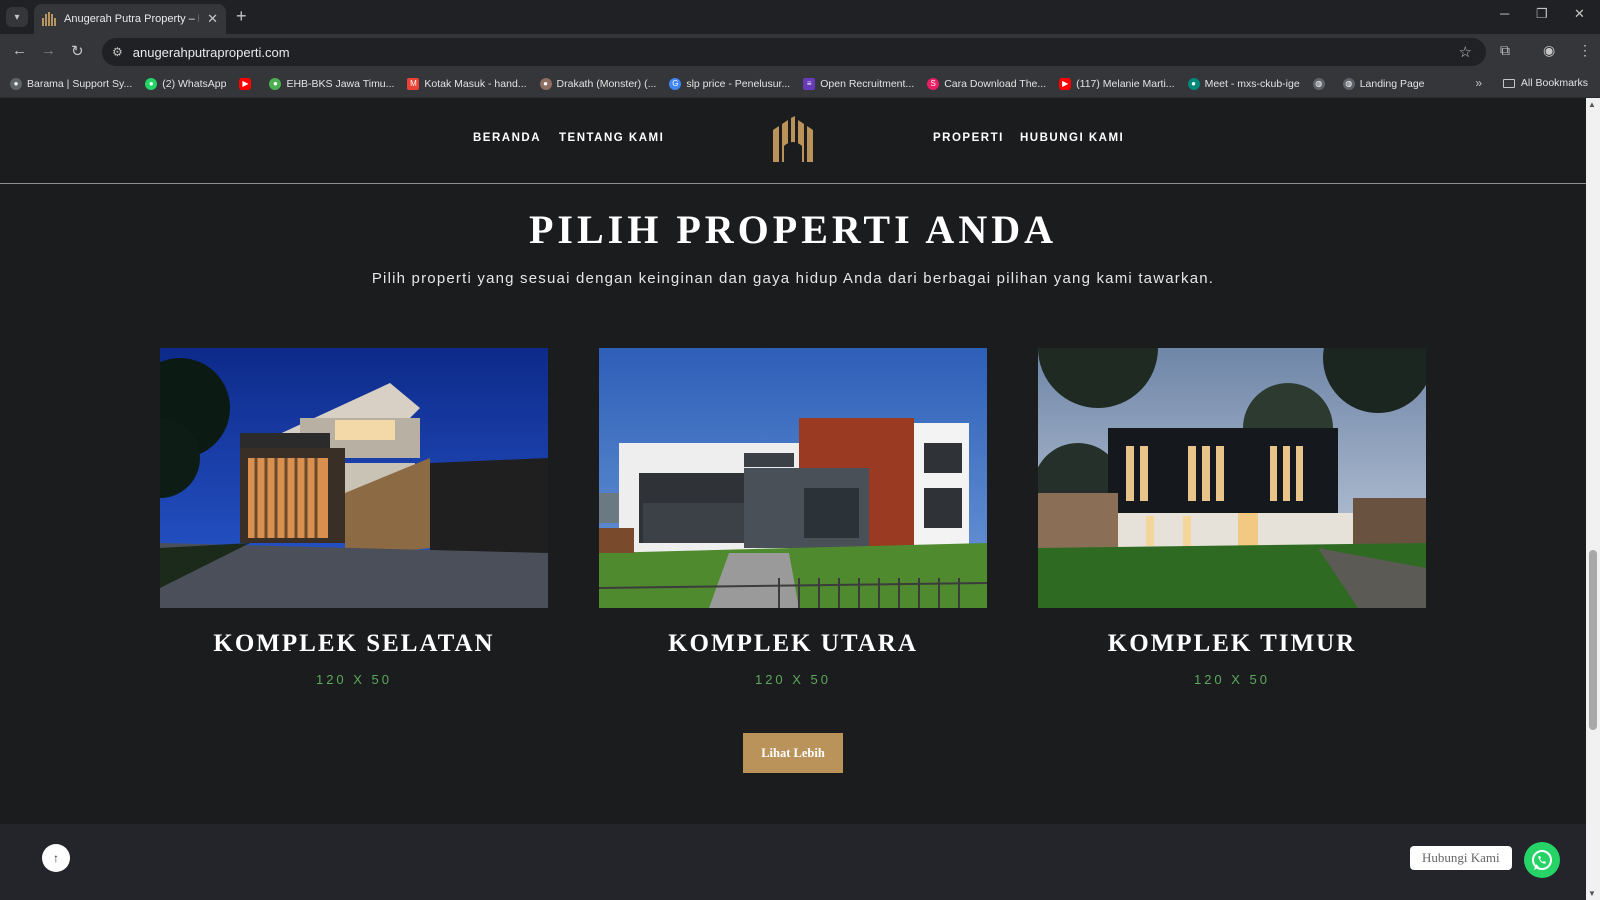 The height and width of the screenshot is (900, 1600). I want to click on company-logo-icon, so click(793, 139).